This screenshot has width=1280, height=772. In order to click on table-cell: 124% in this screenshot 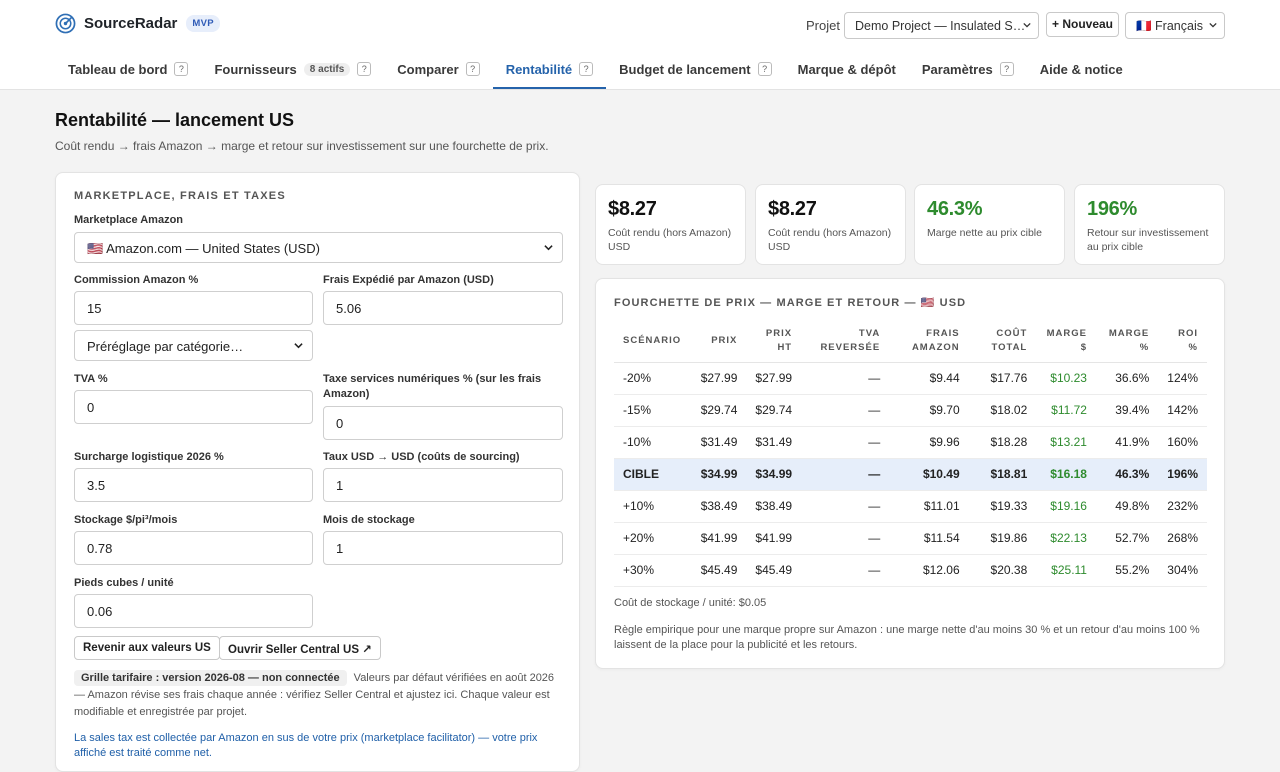, I will do `click(1182, 378)`.